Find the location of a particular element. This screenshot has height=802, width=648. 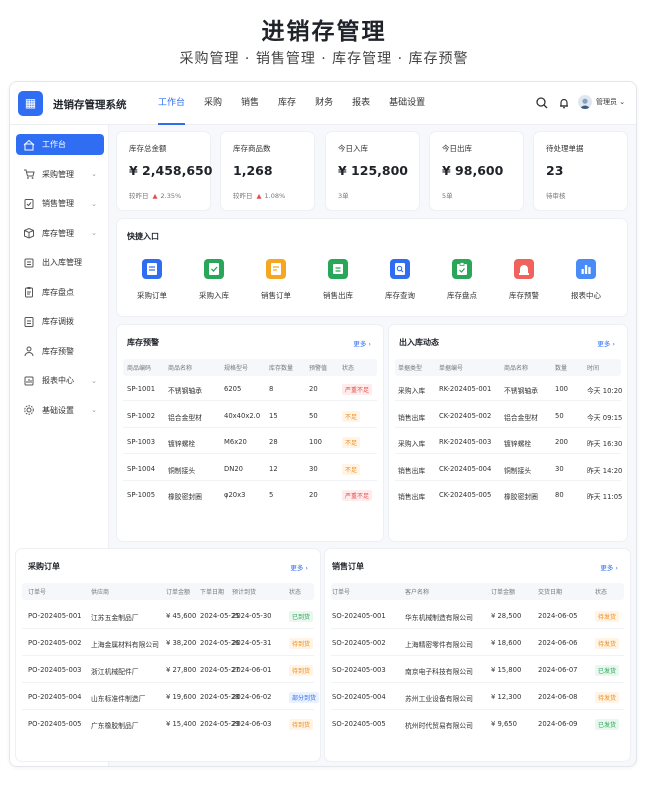

quick-access-item-4: 库存查询 is located at coordinates (400, 280).